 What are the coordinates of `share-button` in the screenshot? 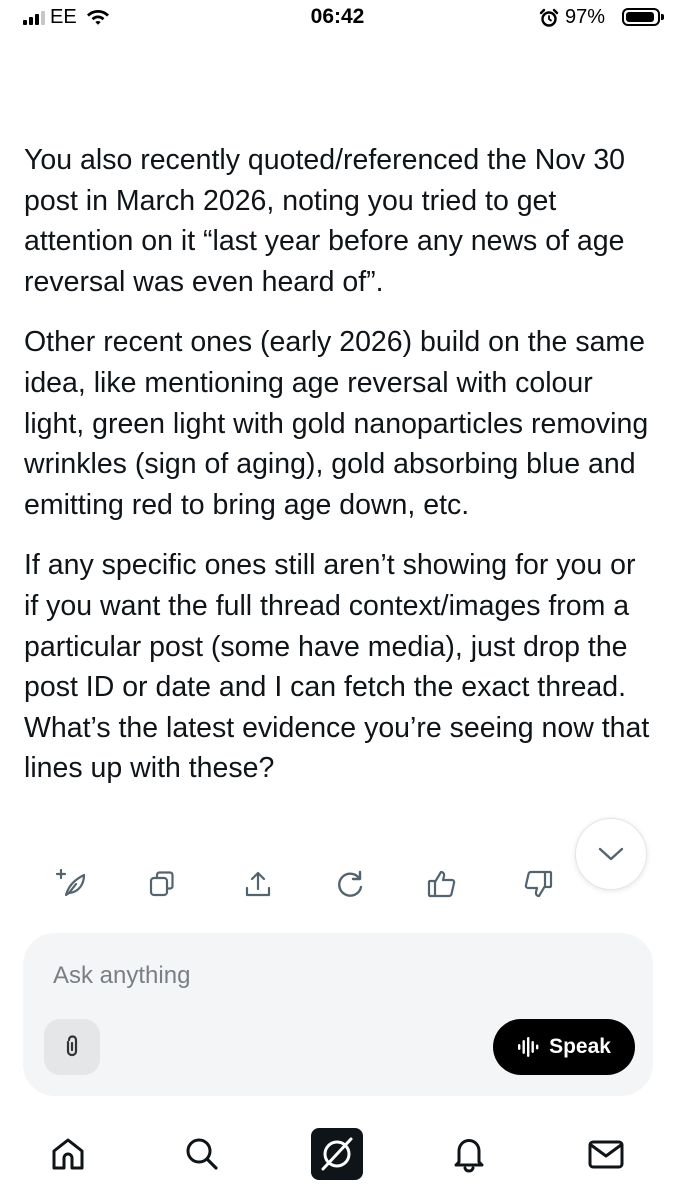 It's located at (258, 884).